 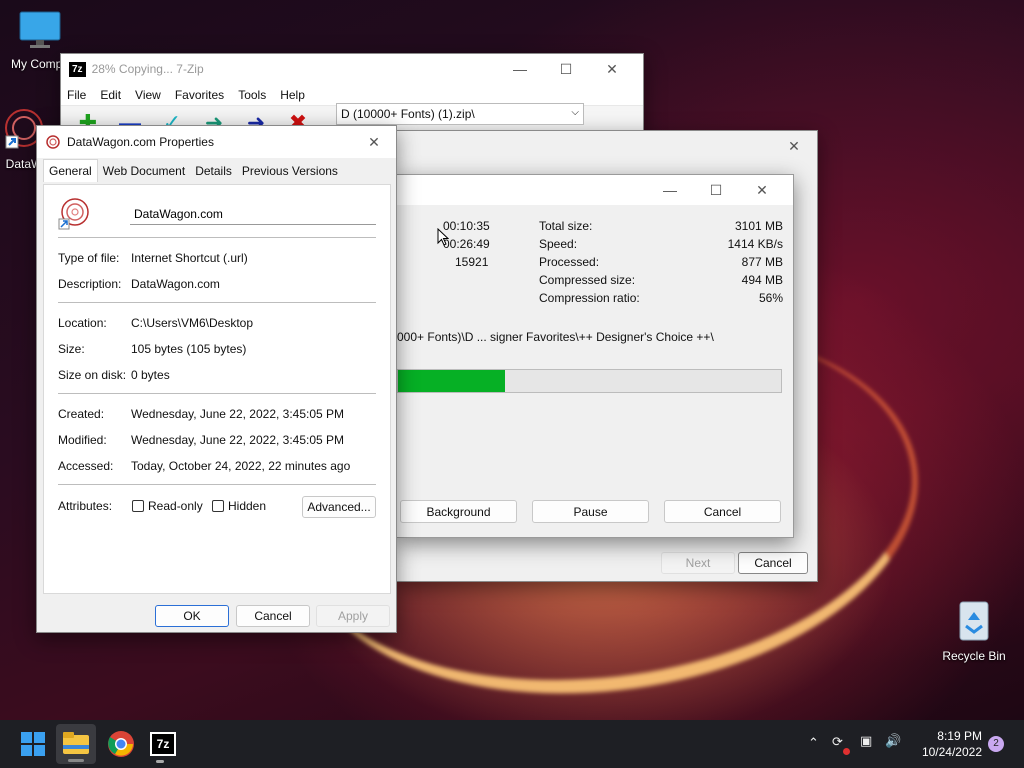 What do you see at coordinates (290, 171) in the screenshot?
I see `tab-previous-versions: Previous Versions` at bounding box center [290, 171].